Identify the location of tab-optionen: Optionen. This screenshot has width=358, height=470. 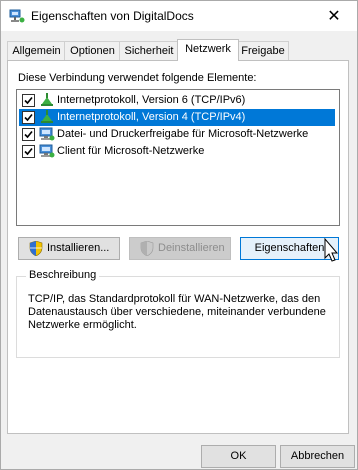
(92, 50).